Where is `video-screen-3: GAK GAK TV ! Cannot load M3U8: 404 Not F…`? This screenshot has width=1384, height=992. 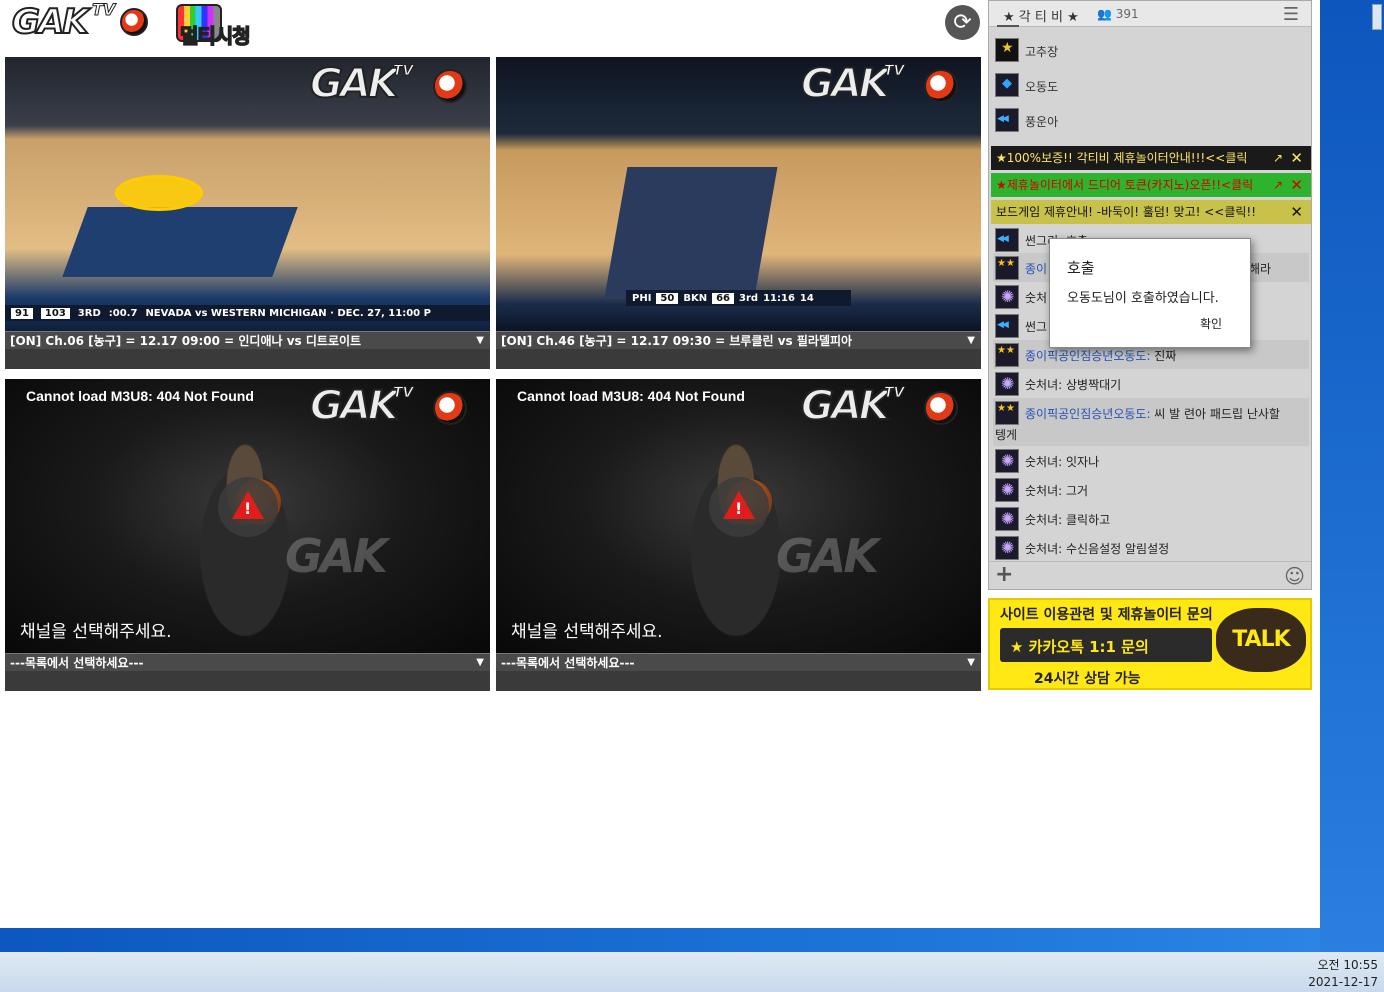 video-screen-3: GAK GAK TV ! Cannot load M3U8: 404 Not F… is located at coordinates (247, 516).